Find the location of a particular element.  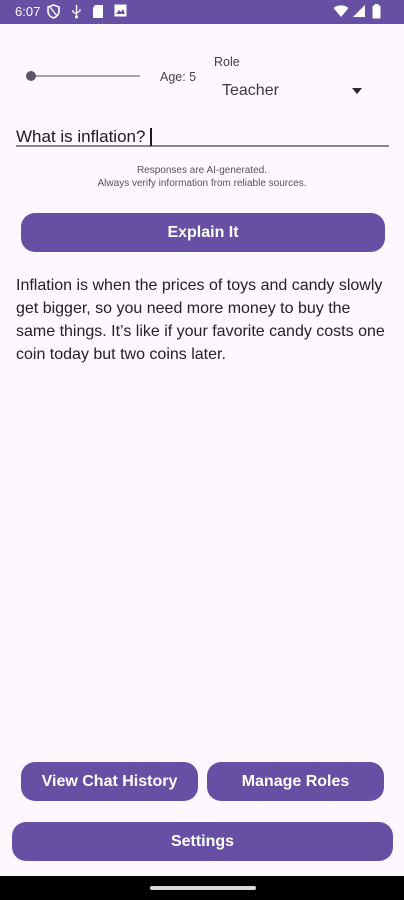

home-gesture-handle is located at coordinates (203, 888).